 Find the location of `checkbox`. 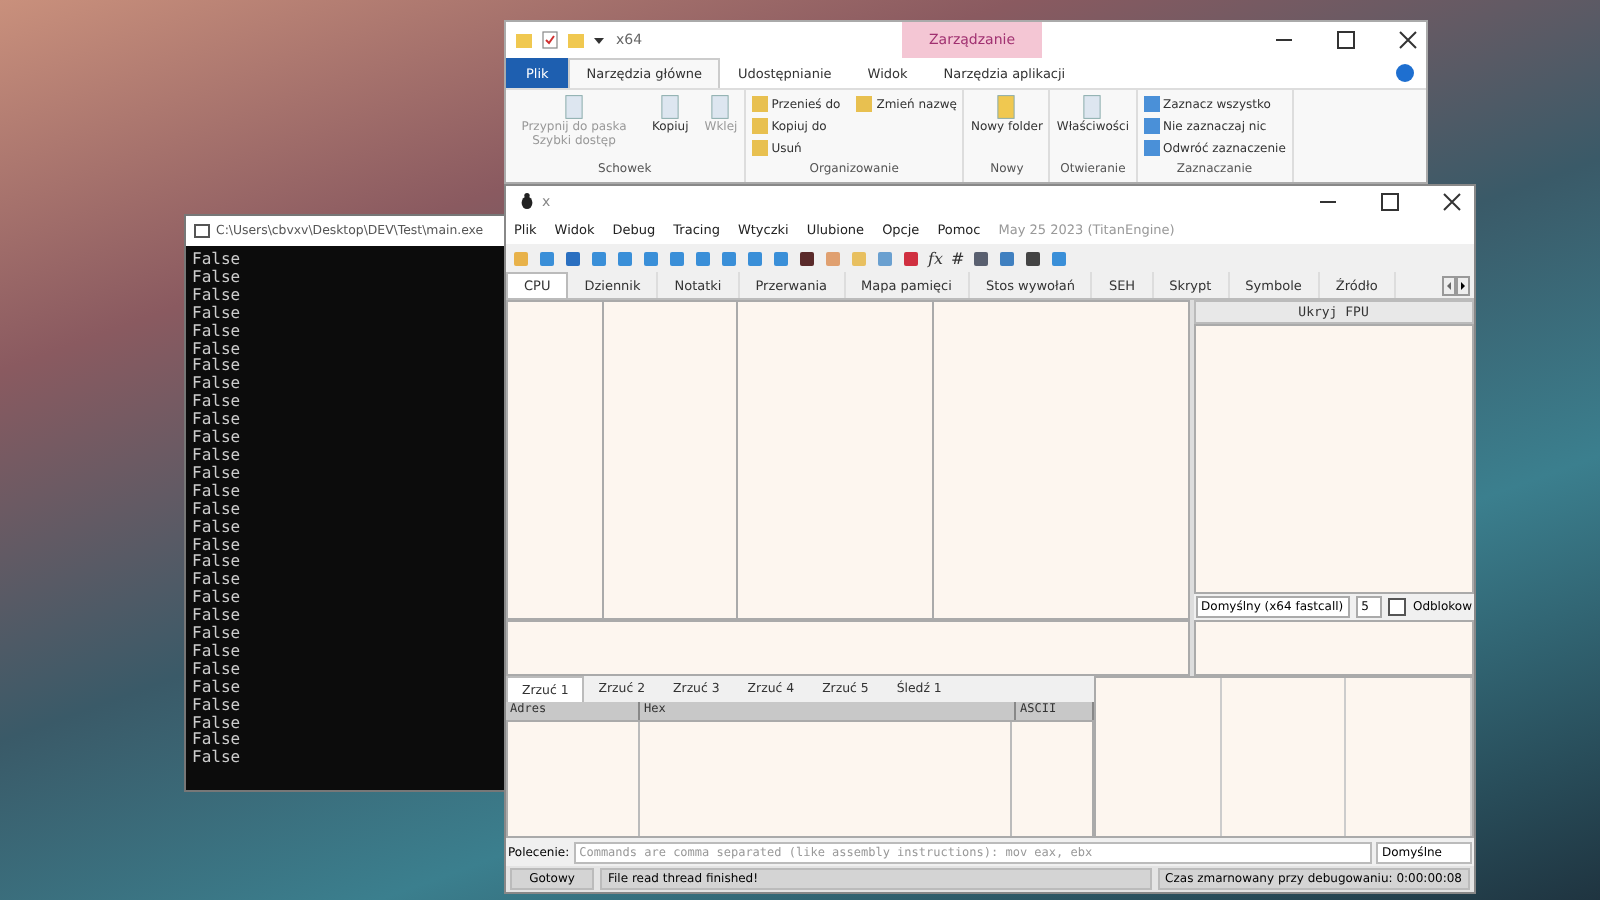

checkbox is located at coordinates (1397, 607).